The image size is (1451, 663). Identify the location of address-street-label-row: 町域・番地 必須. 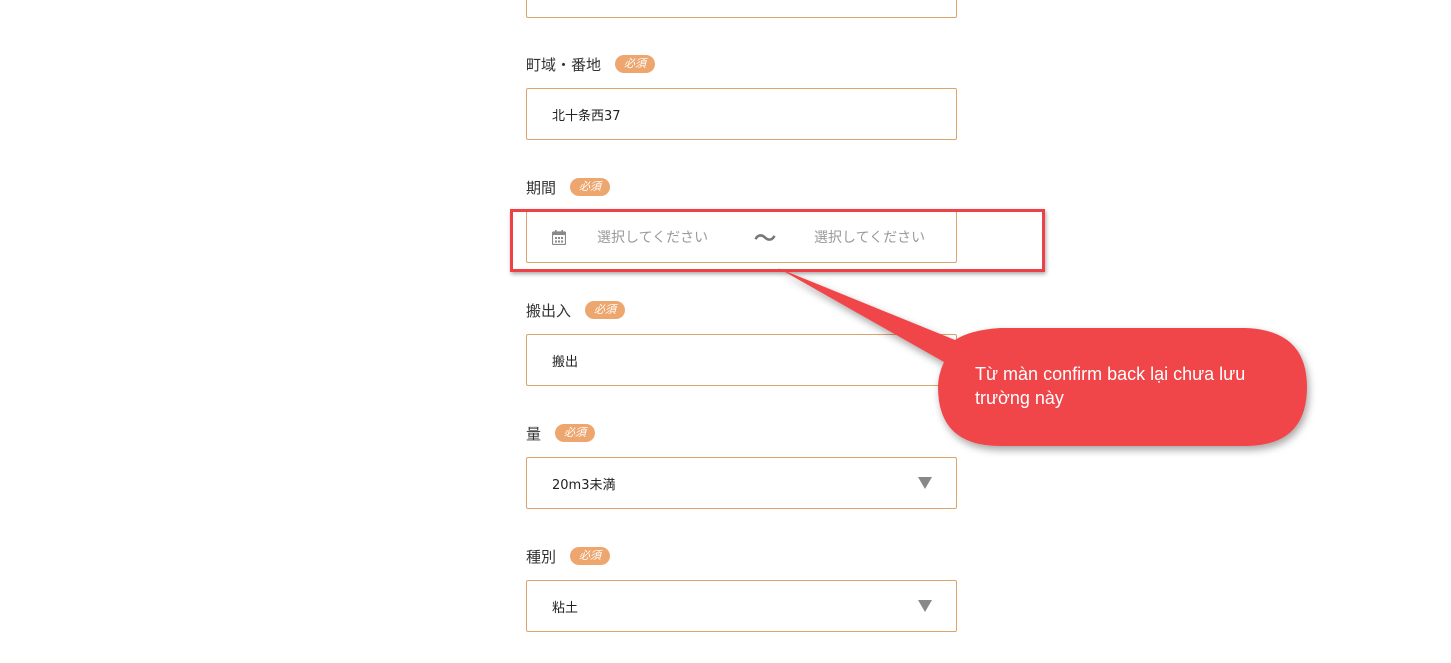
(591, 64).